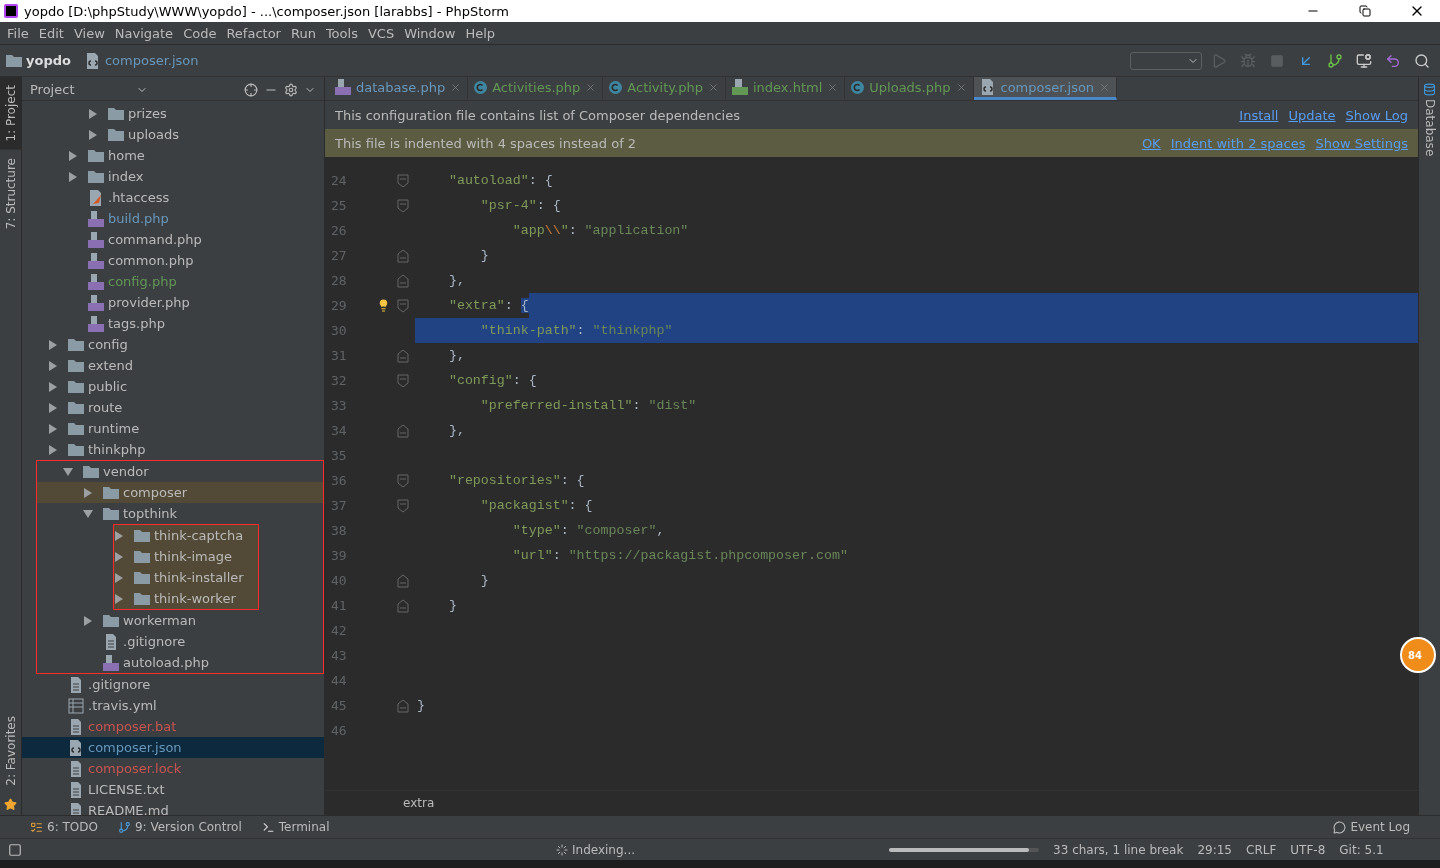 Image resolution: width=1440 pixels, height=868 pixels. I want to click on banner-link: Install, so click(1259, 115).